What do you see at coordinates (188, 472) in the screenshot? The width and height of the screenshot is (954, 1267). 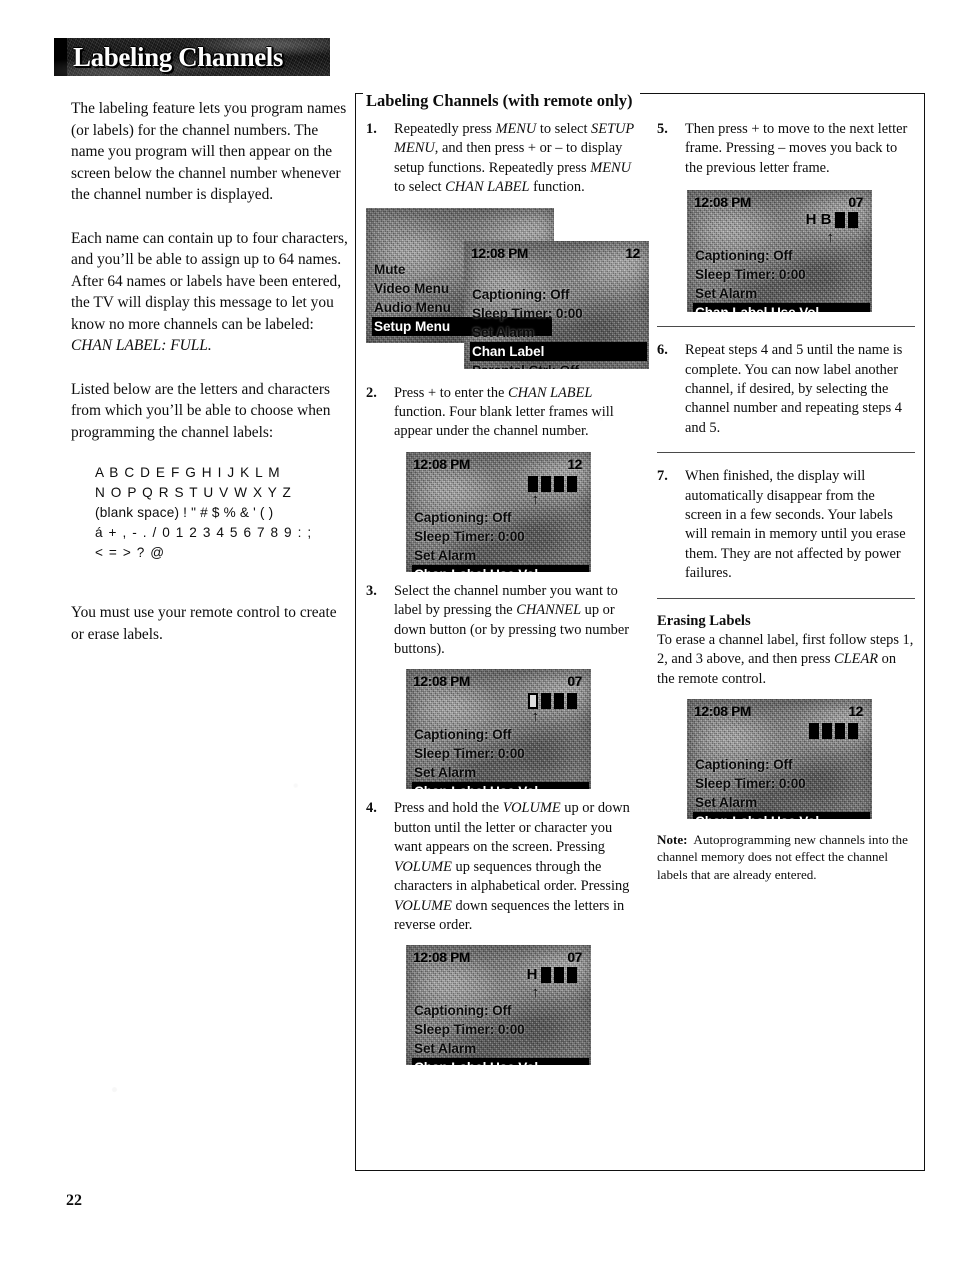 I see `character-row-0: A B C D E F G H I J K L M` at bounding box center [188, 472].